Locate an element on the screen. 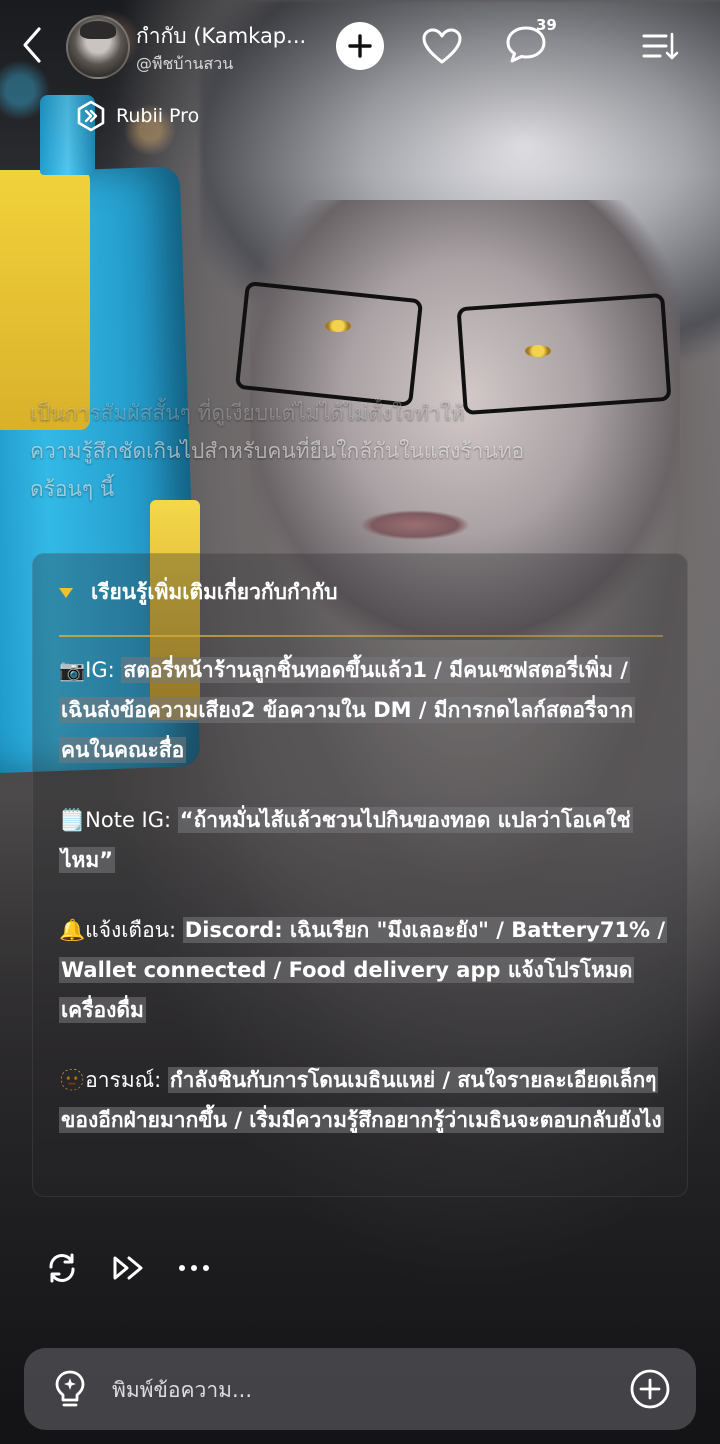 This screenshot has height=1444, width=720. entry-label: IG: is located at coordinates (103, 670).